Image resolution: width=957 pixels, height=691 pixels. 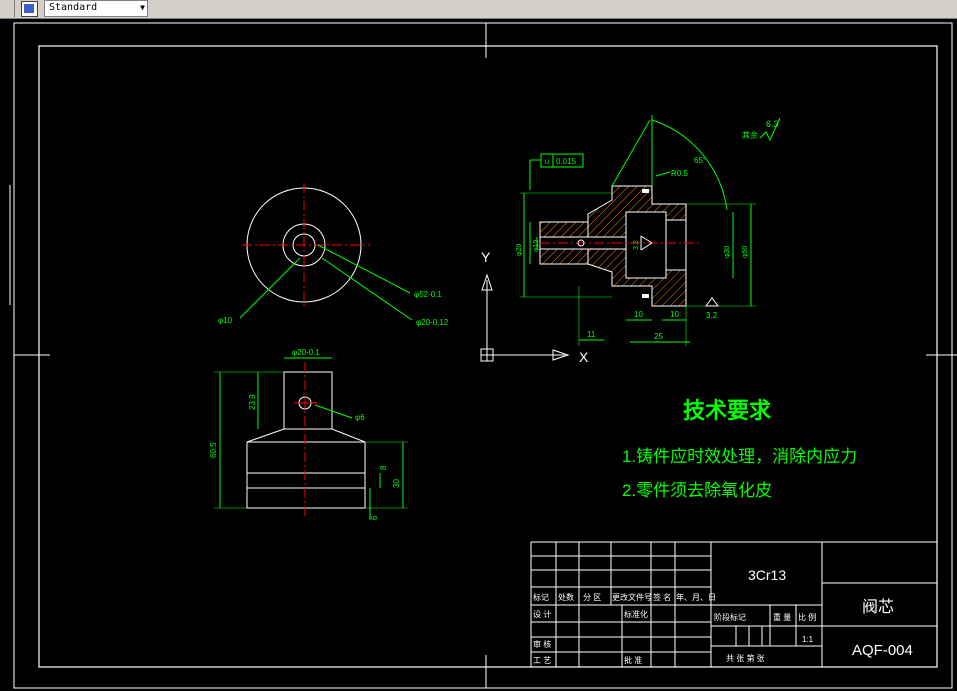 What do you see at coordinates (252, 402) in the screenshot?
I see `dim-front-height-a: 23.9` at bounding box center [252, 402].